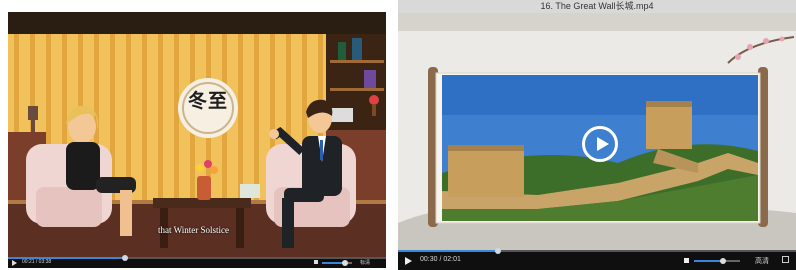  Describe the element at coordinates (365, 262) in the screenshot. I see `quality-button: 标清` at that location.